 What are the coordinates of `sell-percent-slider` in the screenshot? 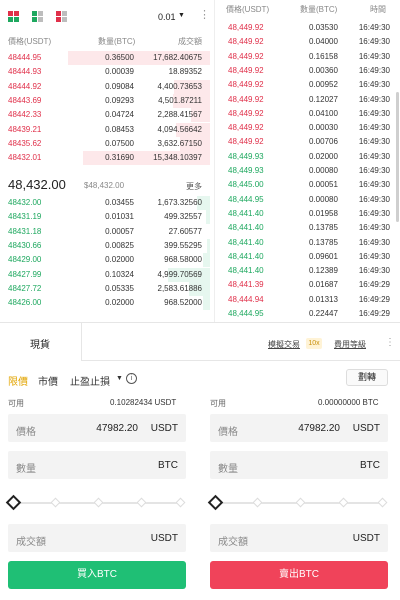 It's located at (297, 502).